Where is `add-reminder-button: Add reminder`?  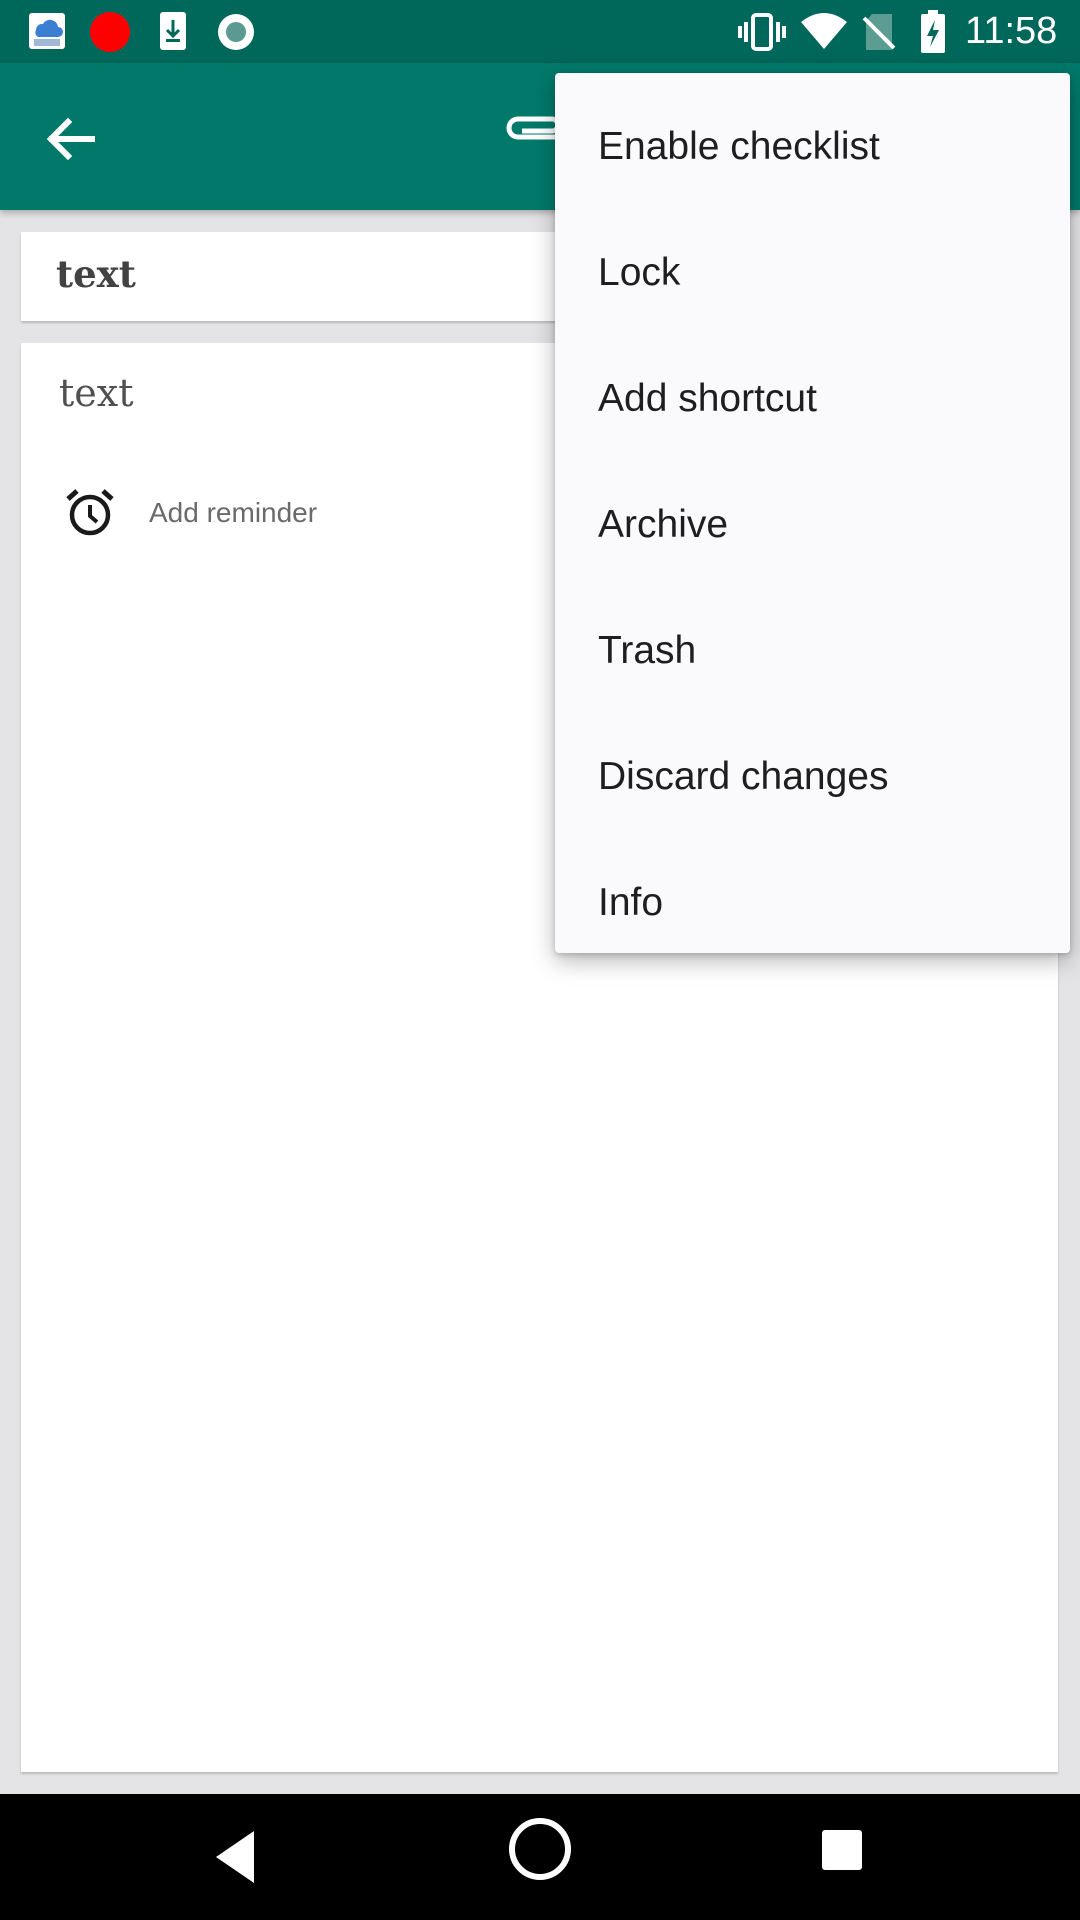
add-reminder-button: Add reminder is located at coordinates (193, 515).